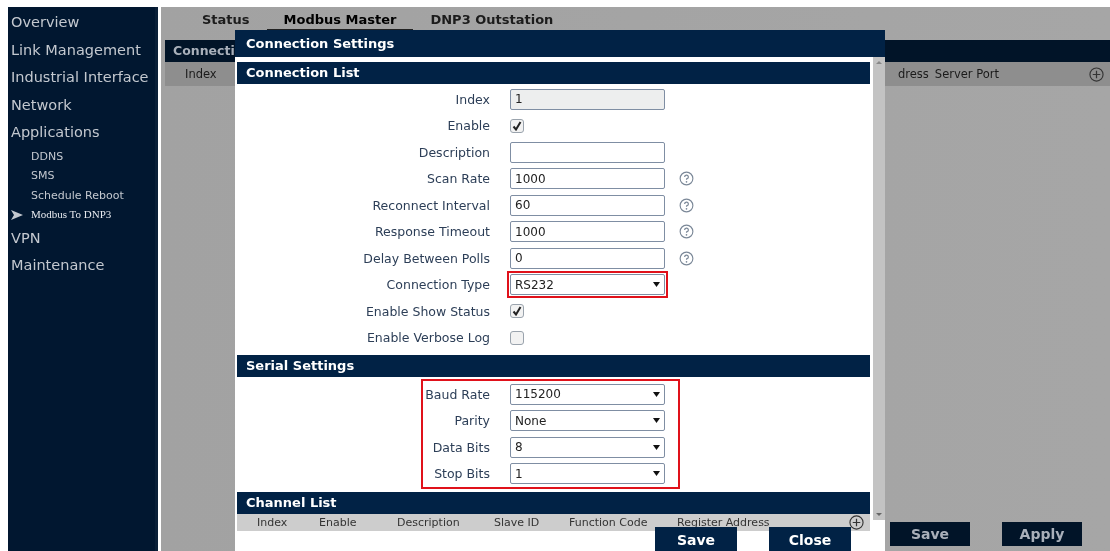  I want to click on scrollbar, so click(879, 288).